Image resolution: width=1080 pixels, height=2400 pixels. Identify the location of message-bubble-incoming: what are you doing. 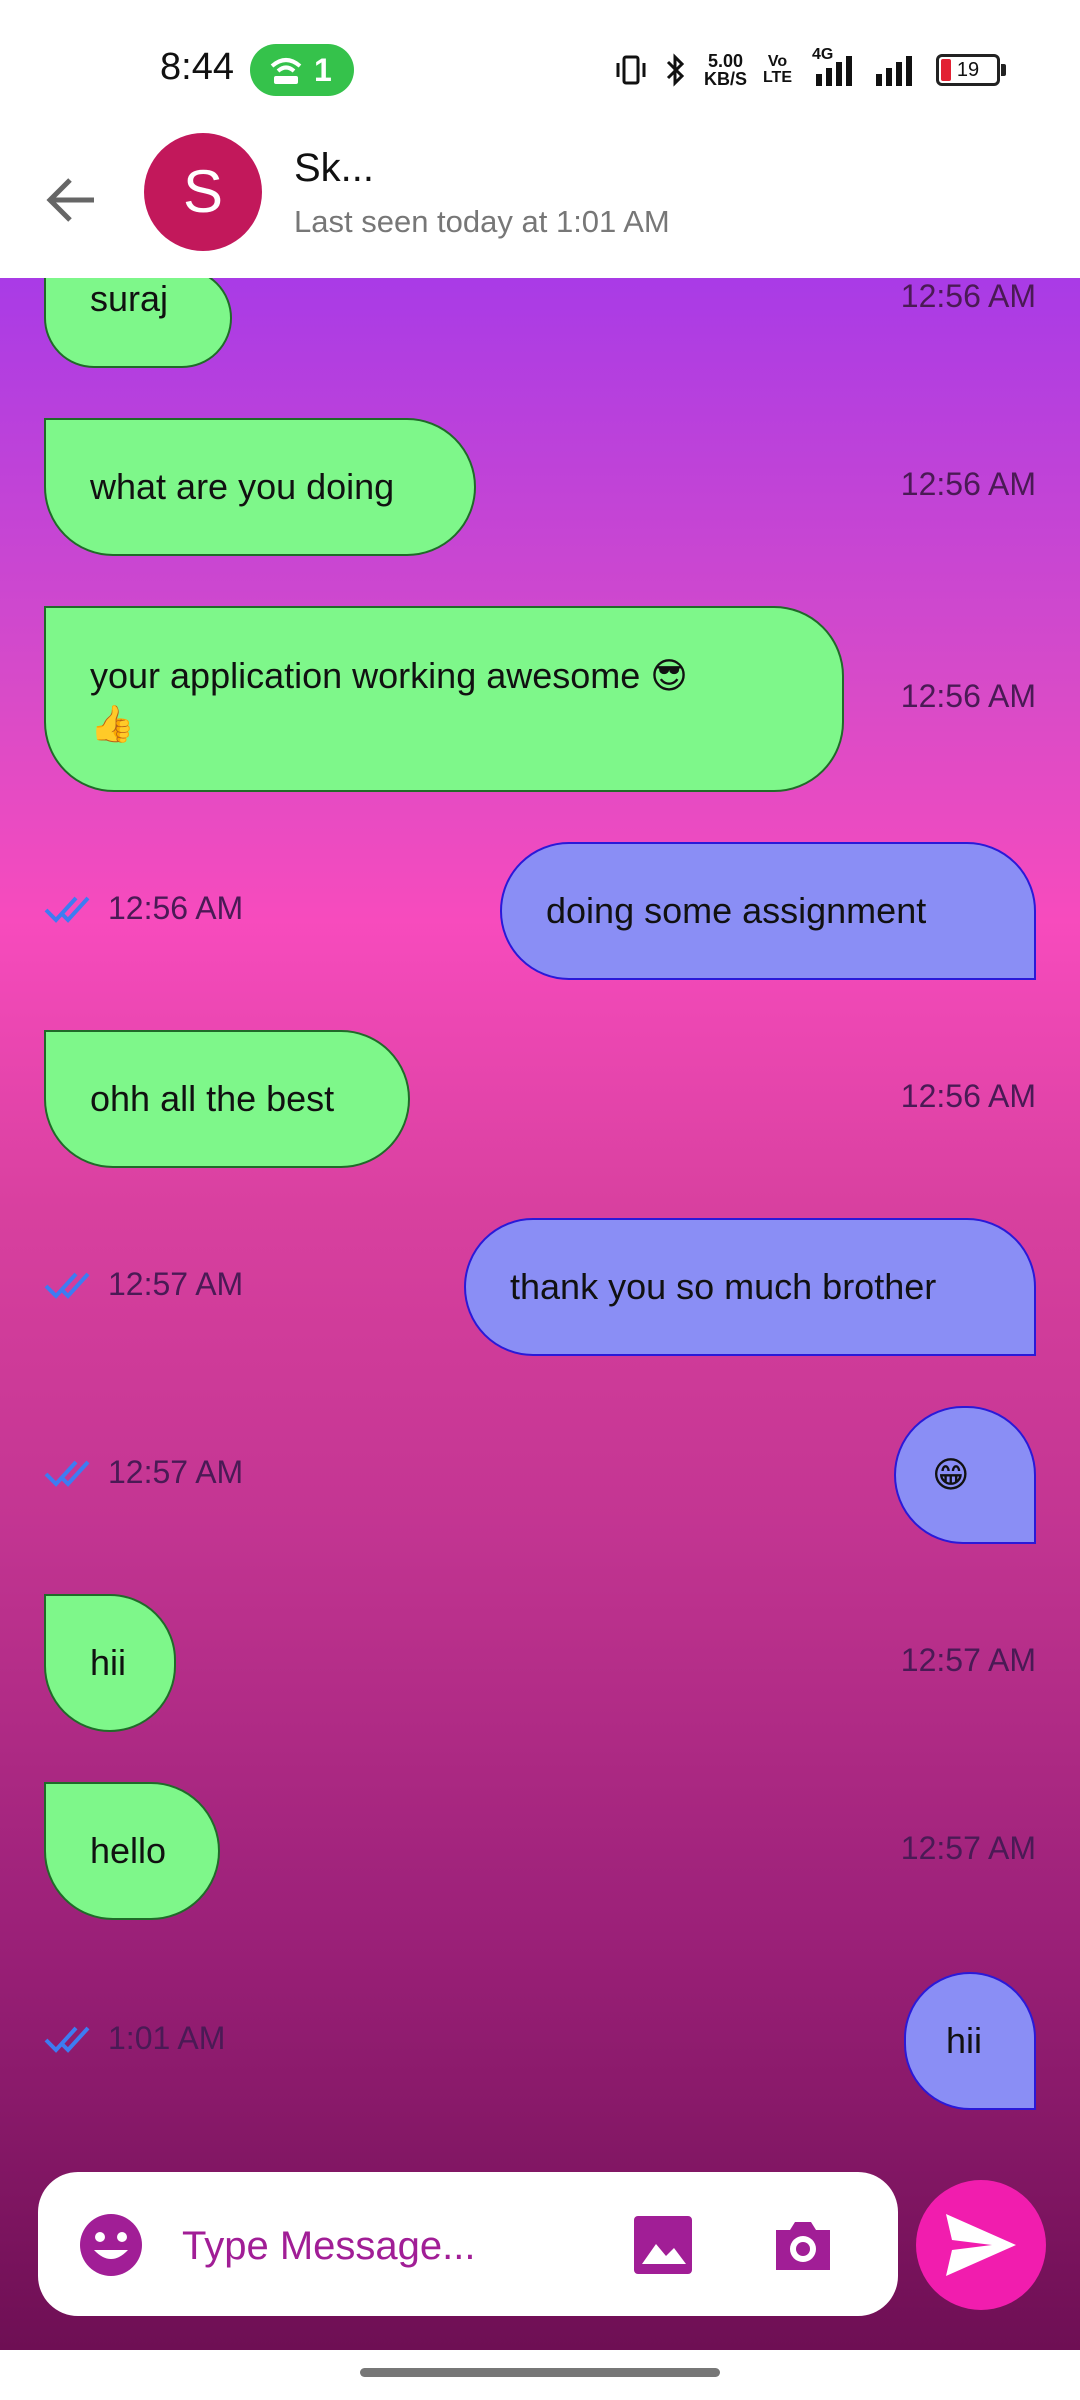
(260, 487).